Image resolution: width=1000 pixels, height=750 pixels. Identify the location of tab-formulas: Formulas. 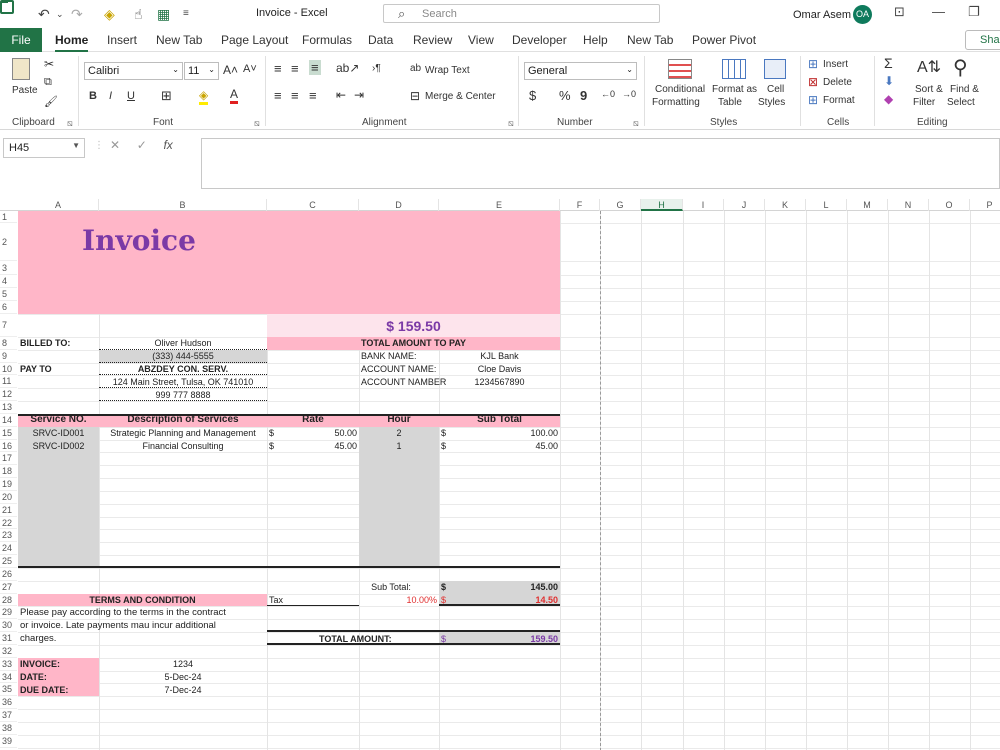
(327, 40).